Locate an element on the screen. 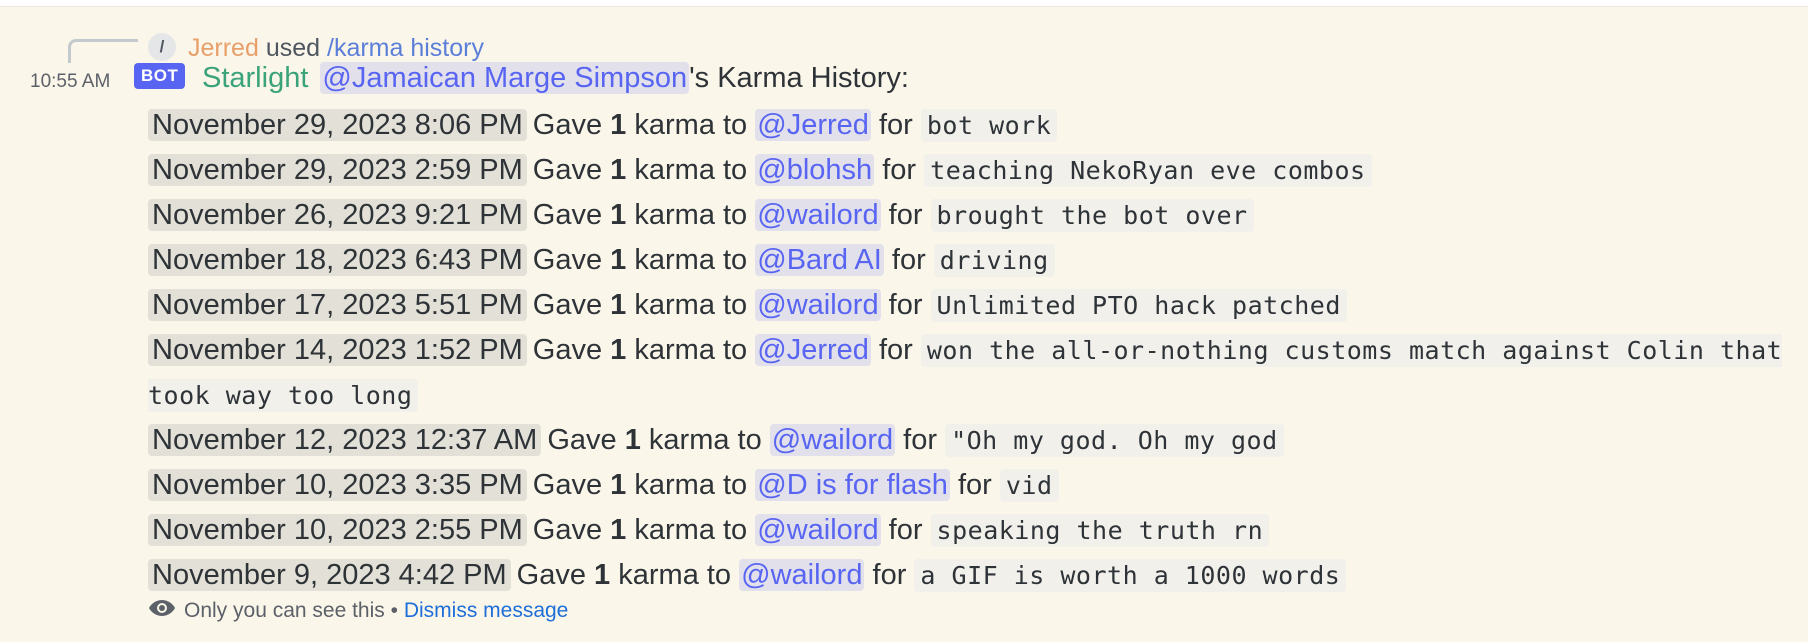 The width and height of the screenshot is (1808, 642). history-date: November 9, 2023 4:42 PM is located at coordinates (329, 575).